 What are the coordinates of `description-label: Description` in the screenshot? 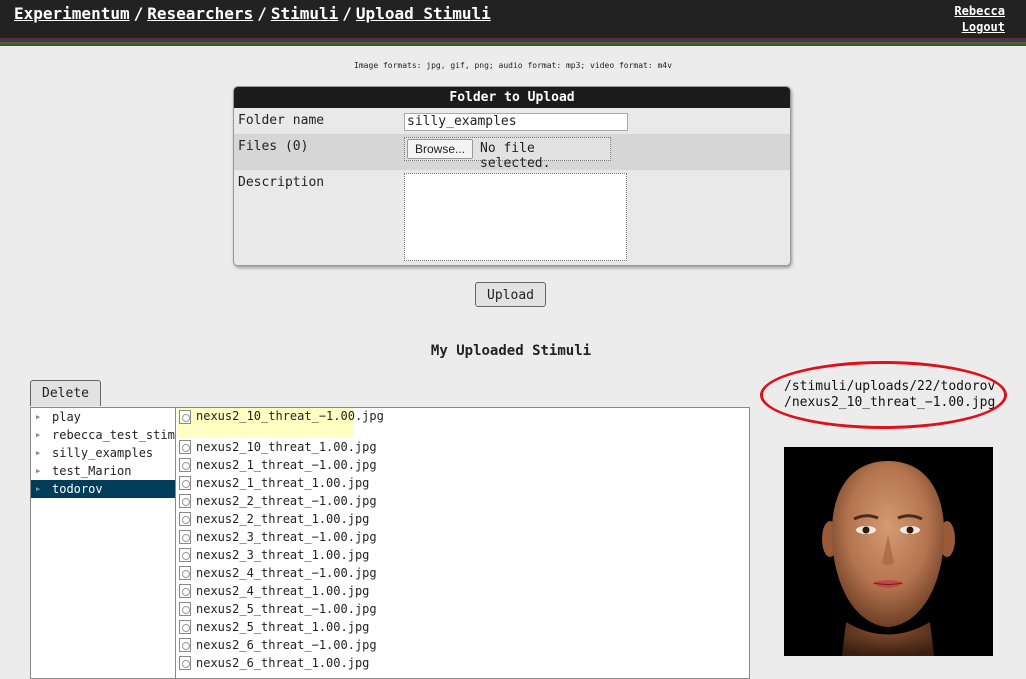 It's located at (281, 182).